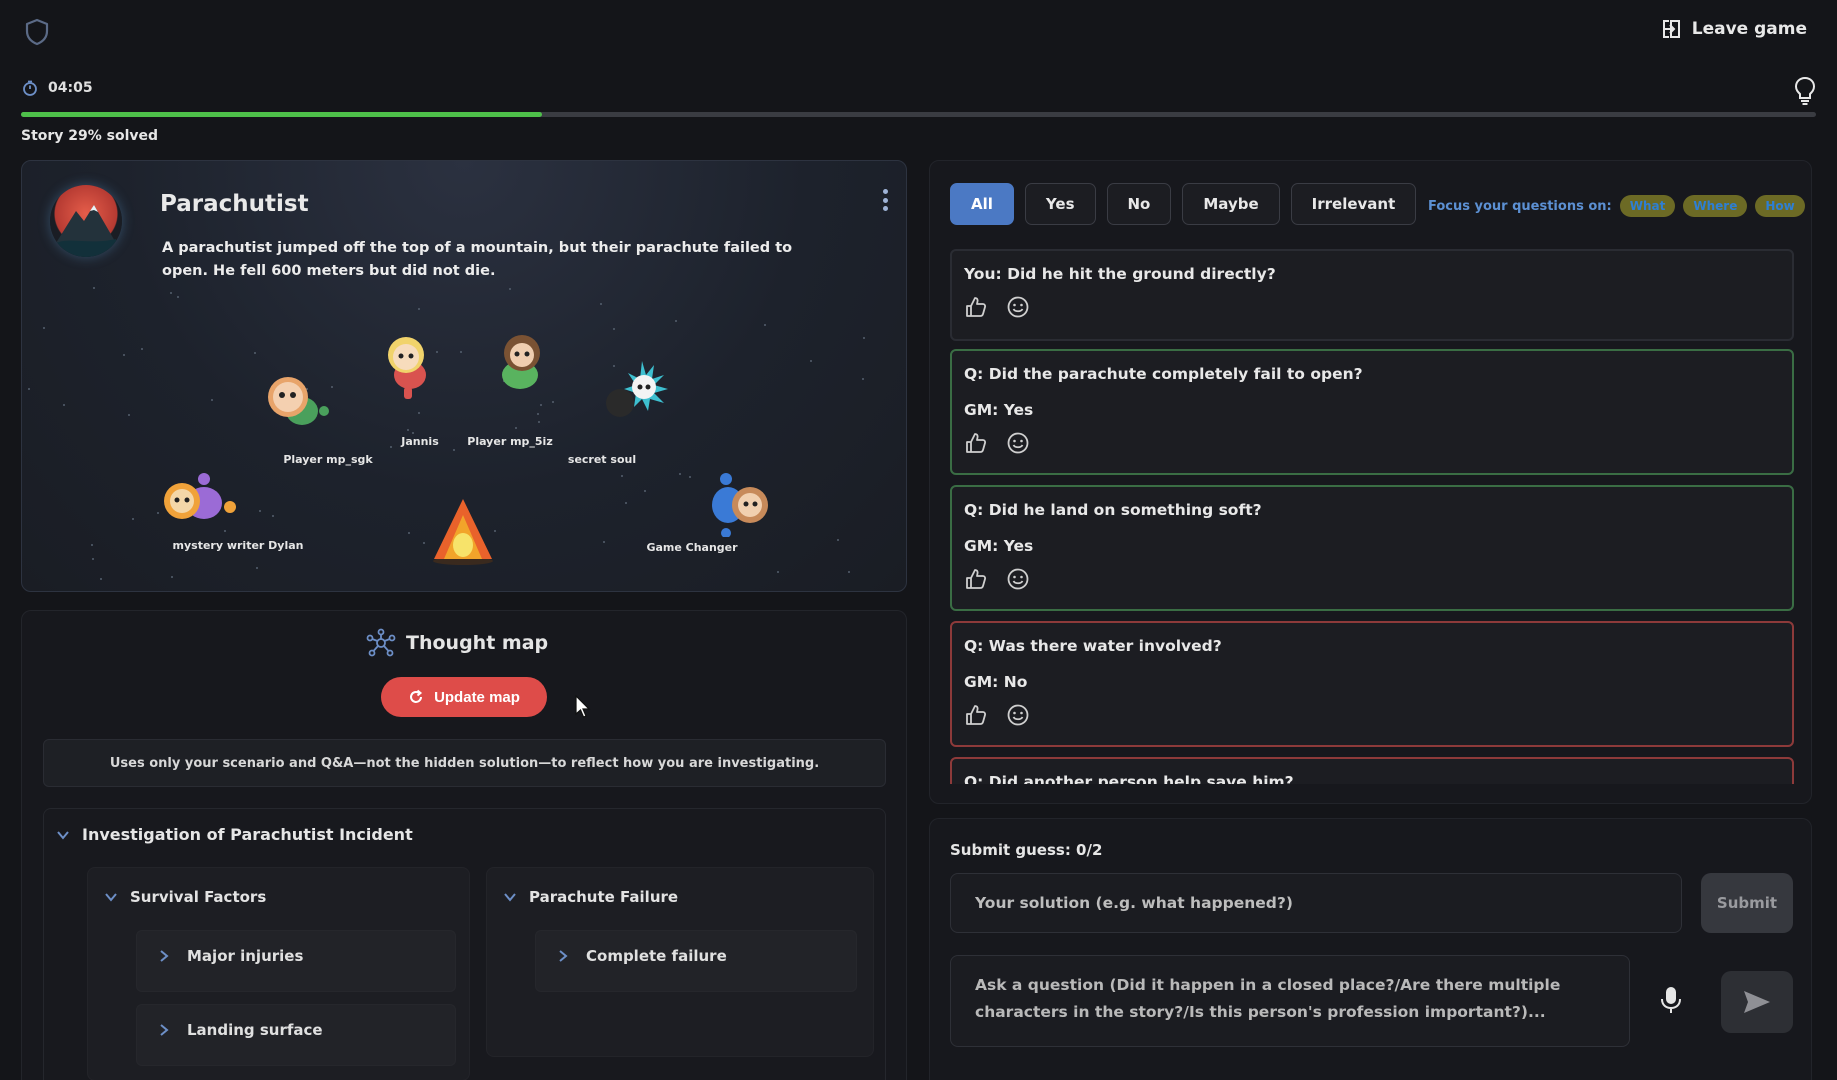 Image resolution: width=1837 pixels, height=1080 pixels. Describe the element at coordinates (1093, 646) in the screenshot. I see `qa-question: Q: Was there water involved?` at that location.